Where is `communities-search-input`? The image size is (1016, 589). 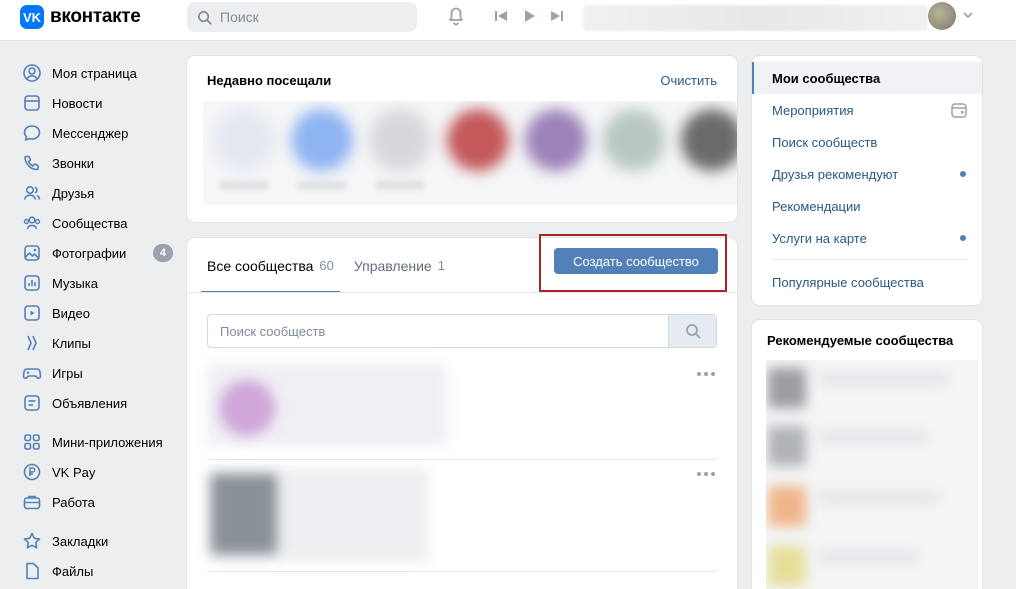 communities-search-input is located at coordinates (438, 331).